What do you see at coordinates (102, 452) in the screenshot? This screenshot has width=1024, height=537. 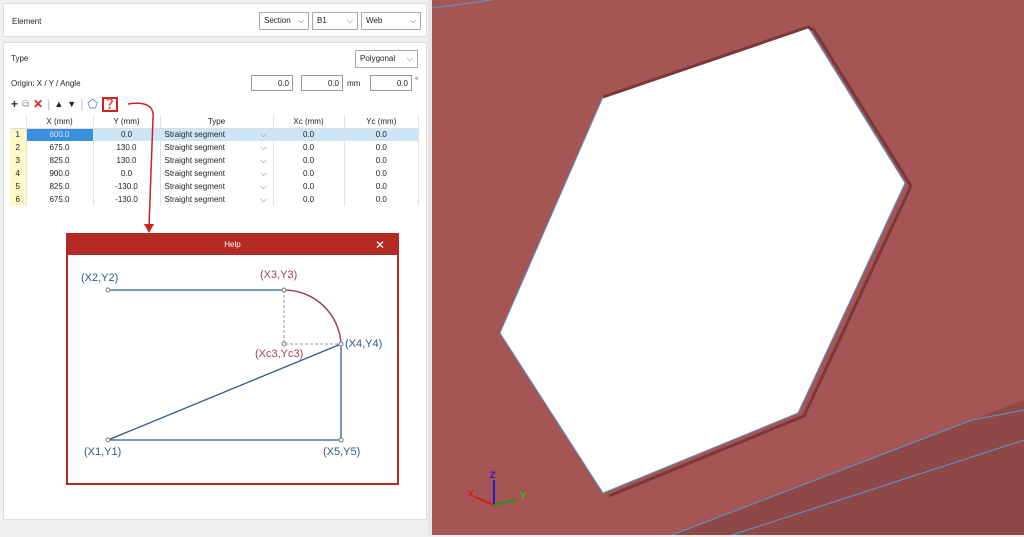 I see `label-p1: (X1,Y1)` at bounding box center [102, 452].